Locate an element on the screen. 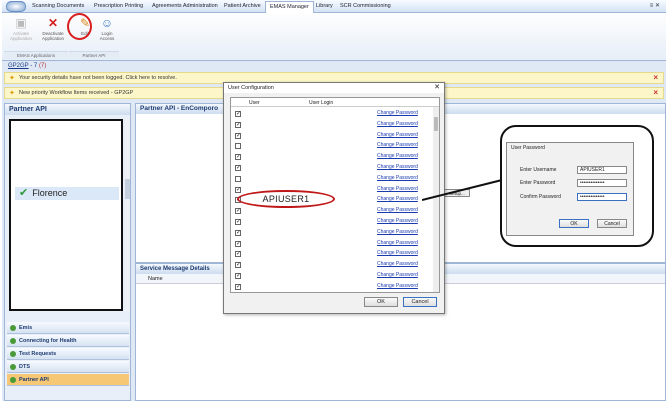 This screenshot has height=401, width=668. nav-item-connecting-for-health: Connecting for Health is located at coordinates (68, 341).